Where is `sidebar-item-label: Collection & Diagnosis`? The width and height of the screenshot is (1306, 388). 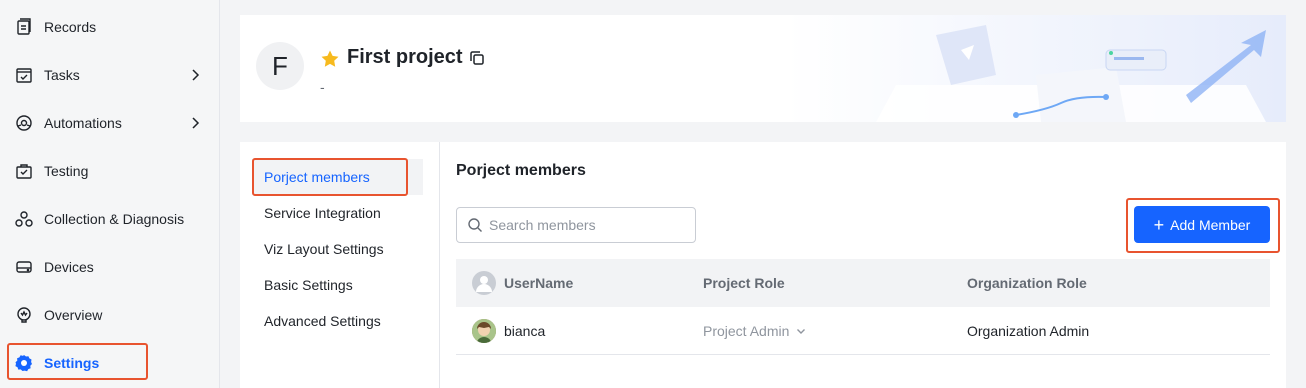
sidebar-item-label: Collection & Diagnosis is located at coordinates (114, 219).